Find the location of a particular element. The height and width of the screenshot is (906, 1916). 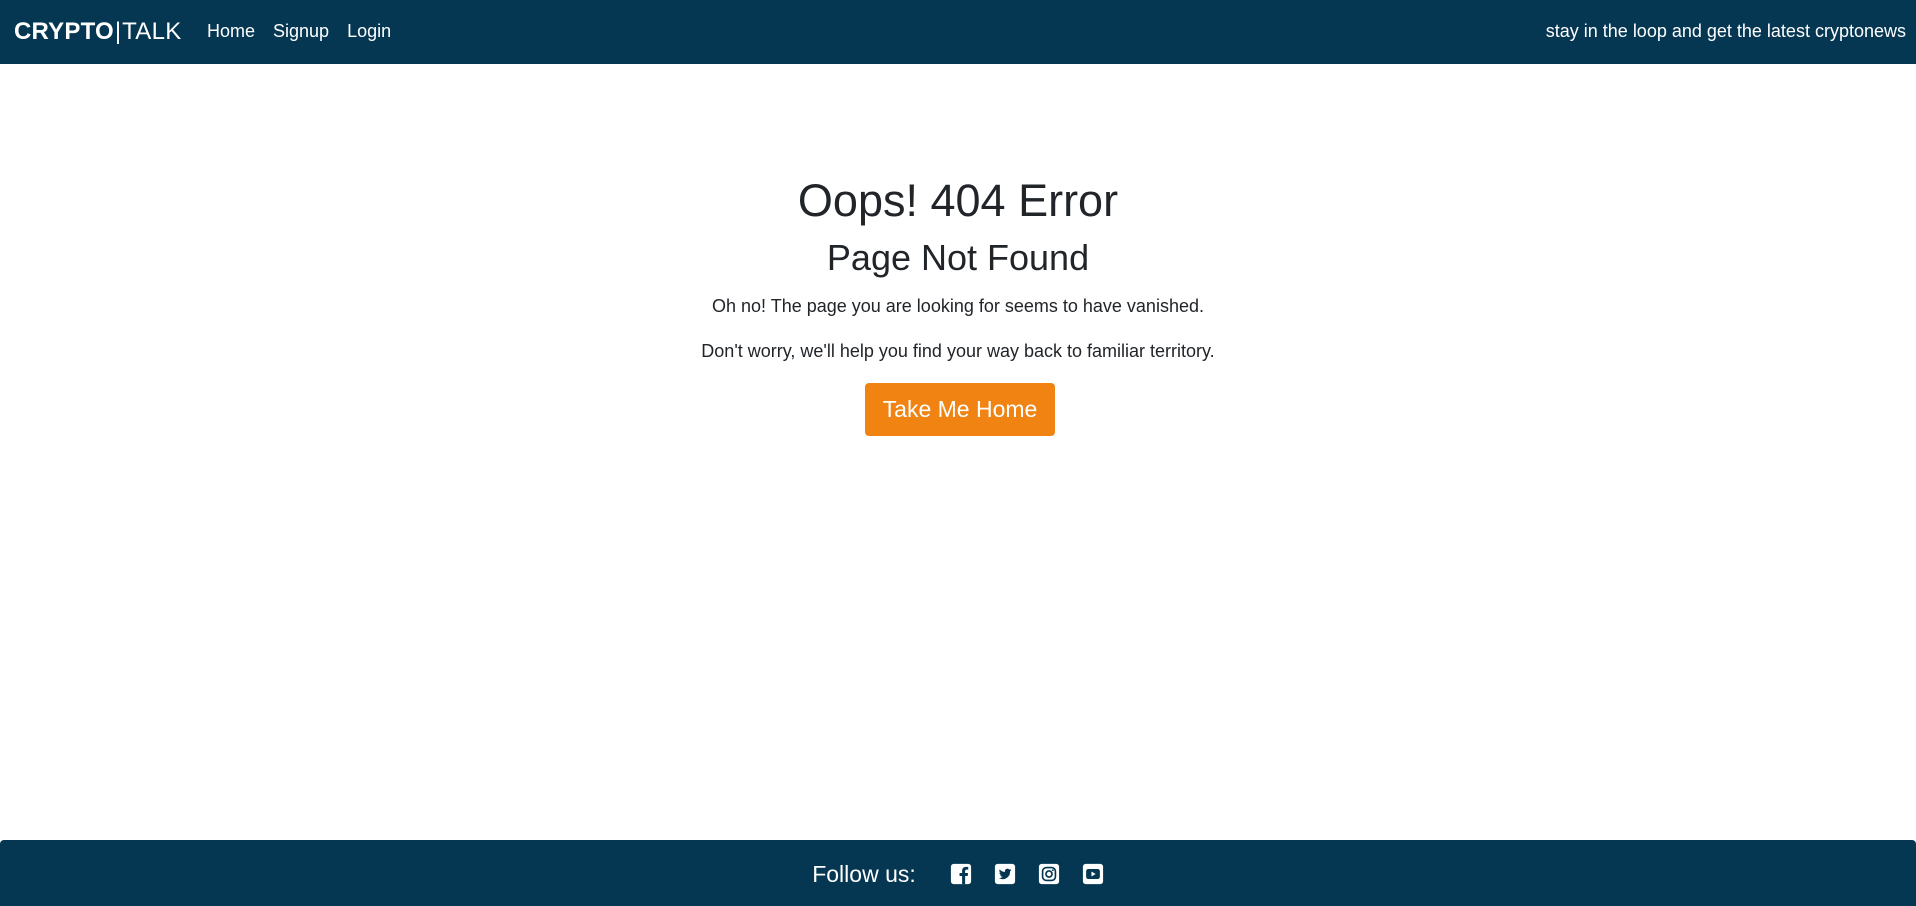

error-subtitle: Page Not Found is located at coordinates (958, 257).